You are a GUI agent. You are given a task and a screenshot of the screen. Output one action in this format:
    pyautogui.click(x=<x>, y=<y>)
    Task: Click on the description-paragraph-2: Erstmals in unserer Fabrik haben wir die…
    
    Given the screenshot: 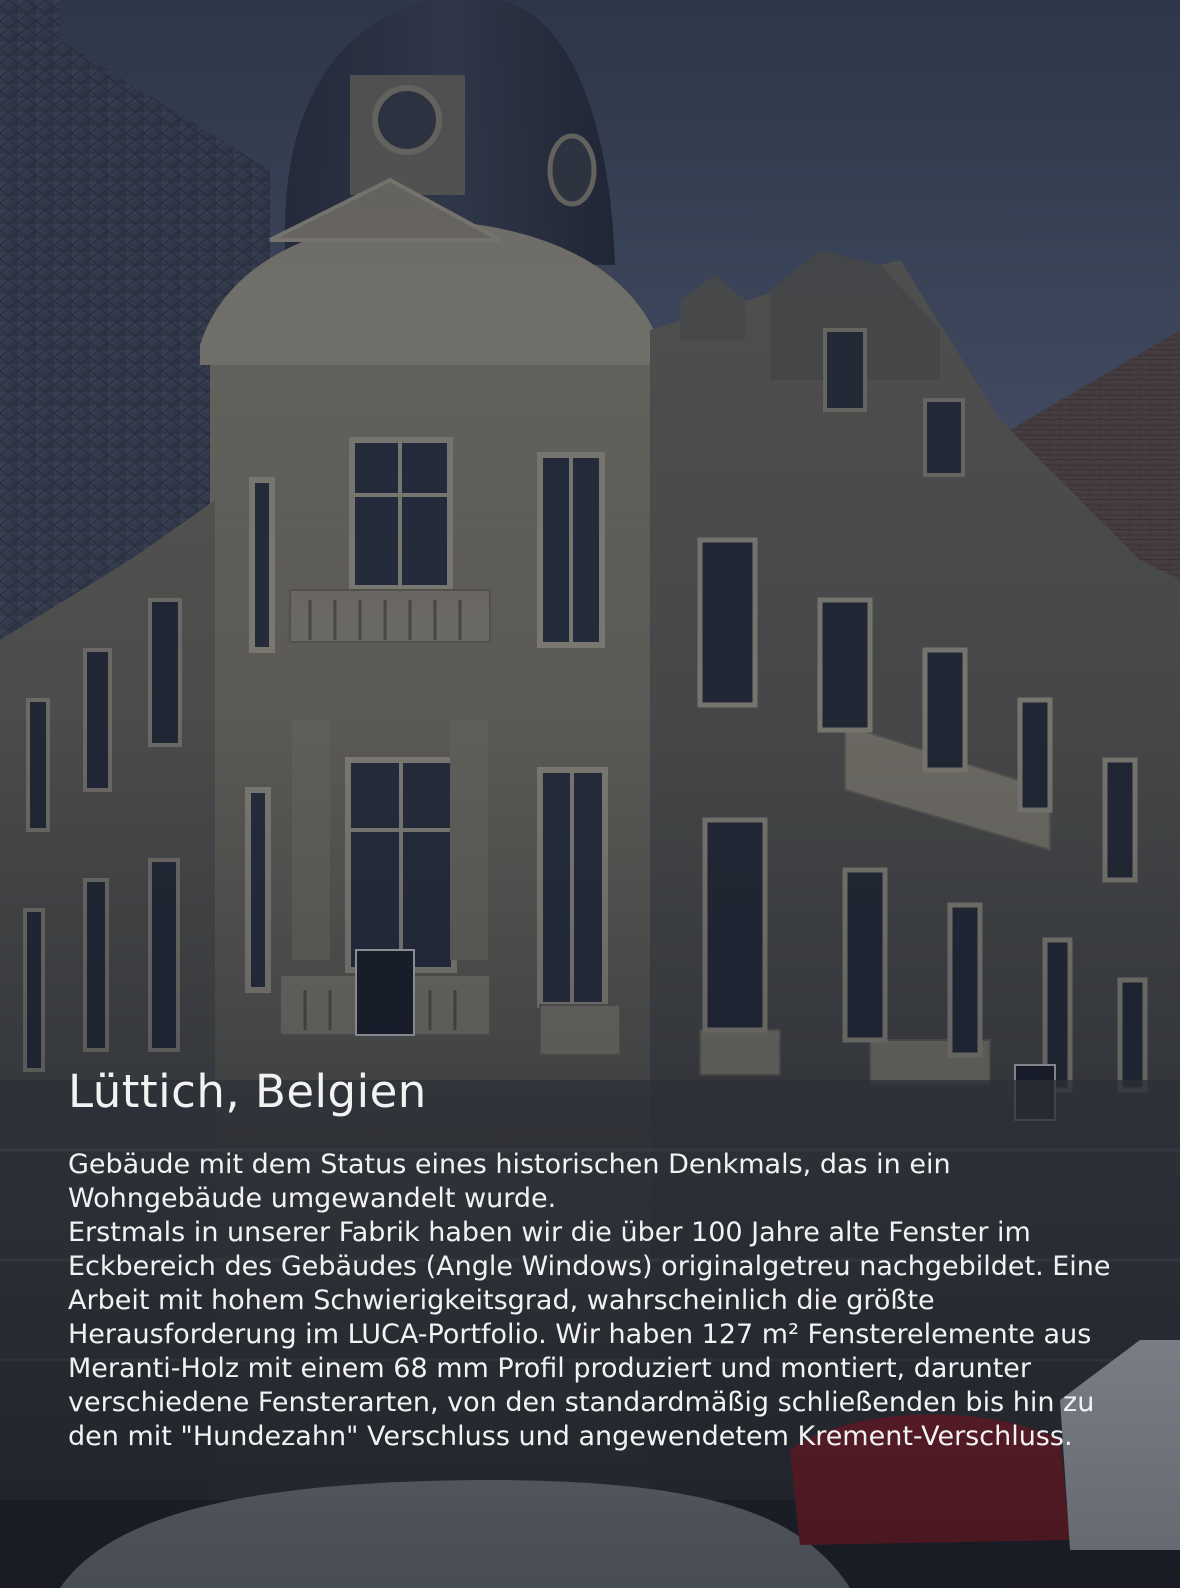 What is the action you would take?
    pyautogui.click(x=589, y=1334)
    